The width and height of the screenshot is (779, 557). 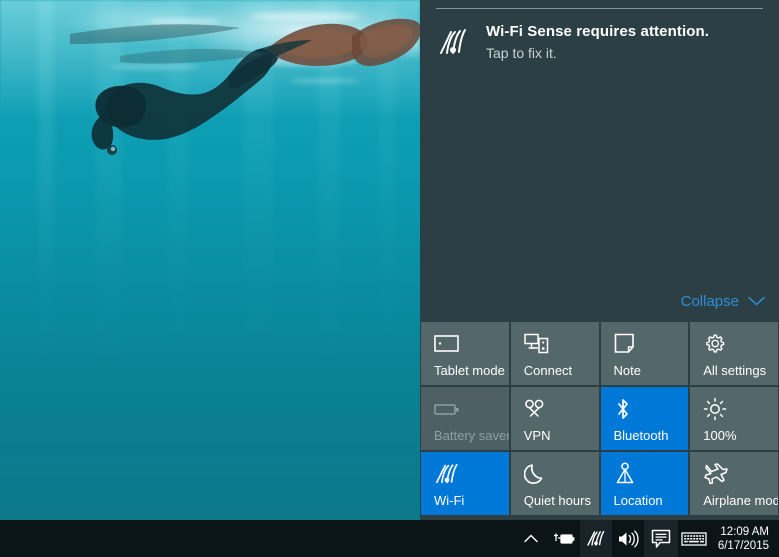 What do you see at coordinates (537, 409) in the screenshot?
I see `vpn-icon` at bounding box center [537, 409].